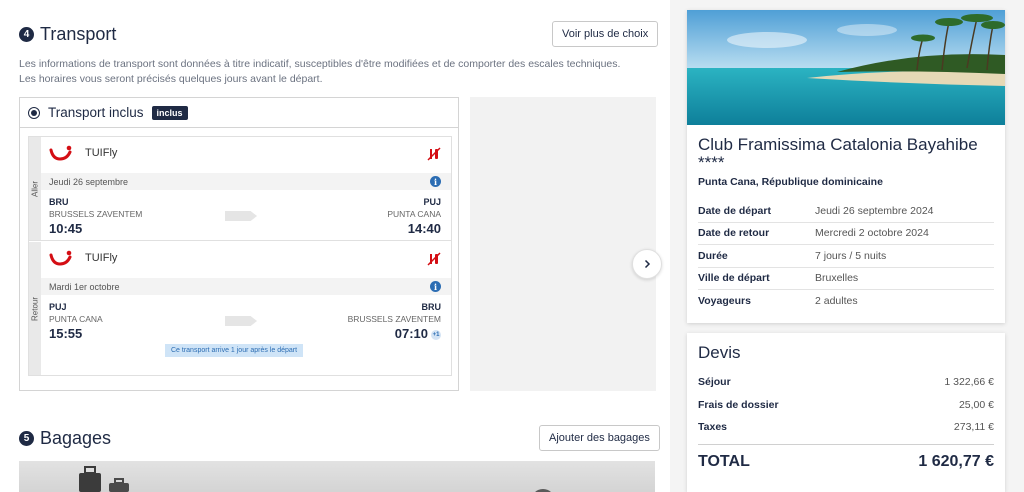 This screenshot has height=492, width=1024. Describe the element at coordinates (431, 307) in the screenshot. I see `arrival-code: BRU` at that location.